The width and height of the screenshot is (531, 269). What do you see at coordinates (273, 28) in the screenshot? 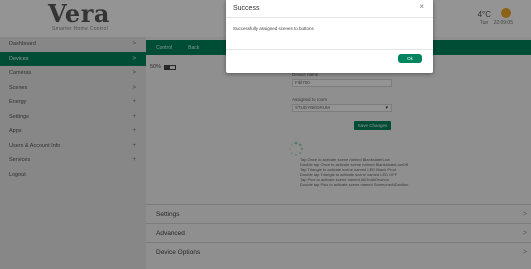
I see `dialog-message: Successfully assigned scenes to buttons` at bounding box center [273, 28].